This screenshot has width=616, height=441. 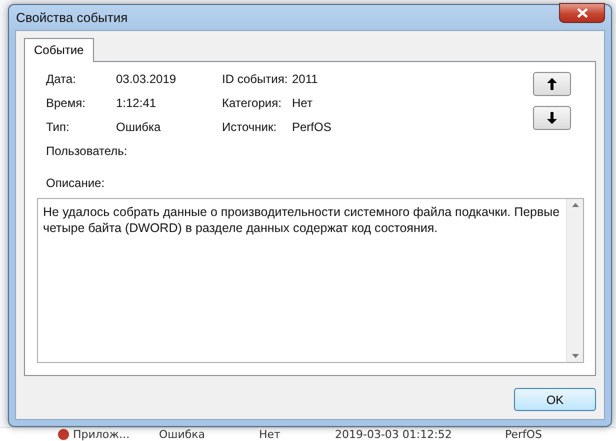 What do you see at coordinates (58, 127) in the screenshot?
I see `field-label: Тип:` at bounding box center [58, 127].